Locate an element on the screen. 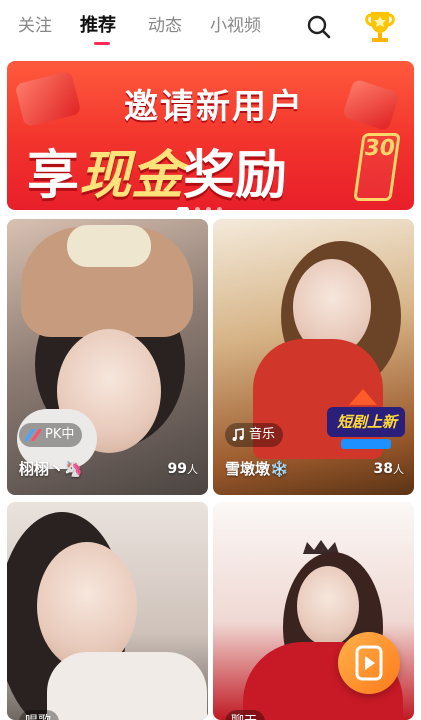 The height and width of the screenshot is (720, 421). banner-text-prefix: 享 is located at coordinates (53, 176).